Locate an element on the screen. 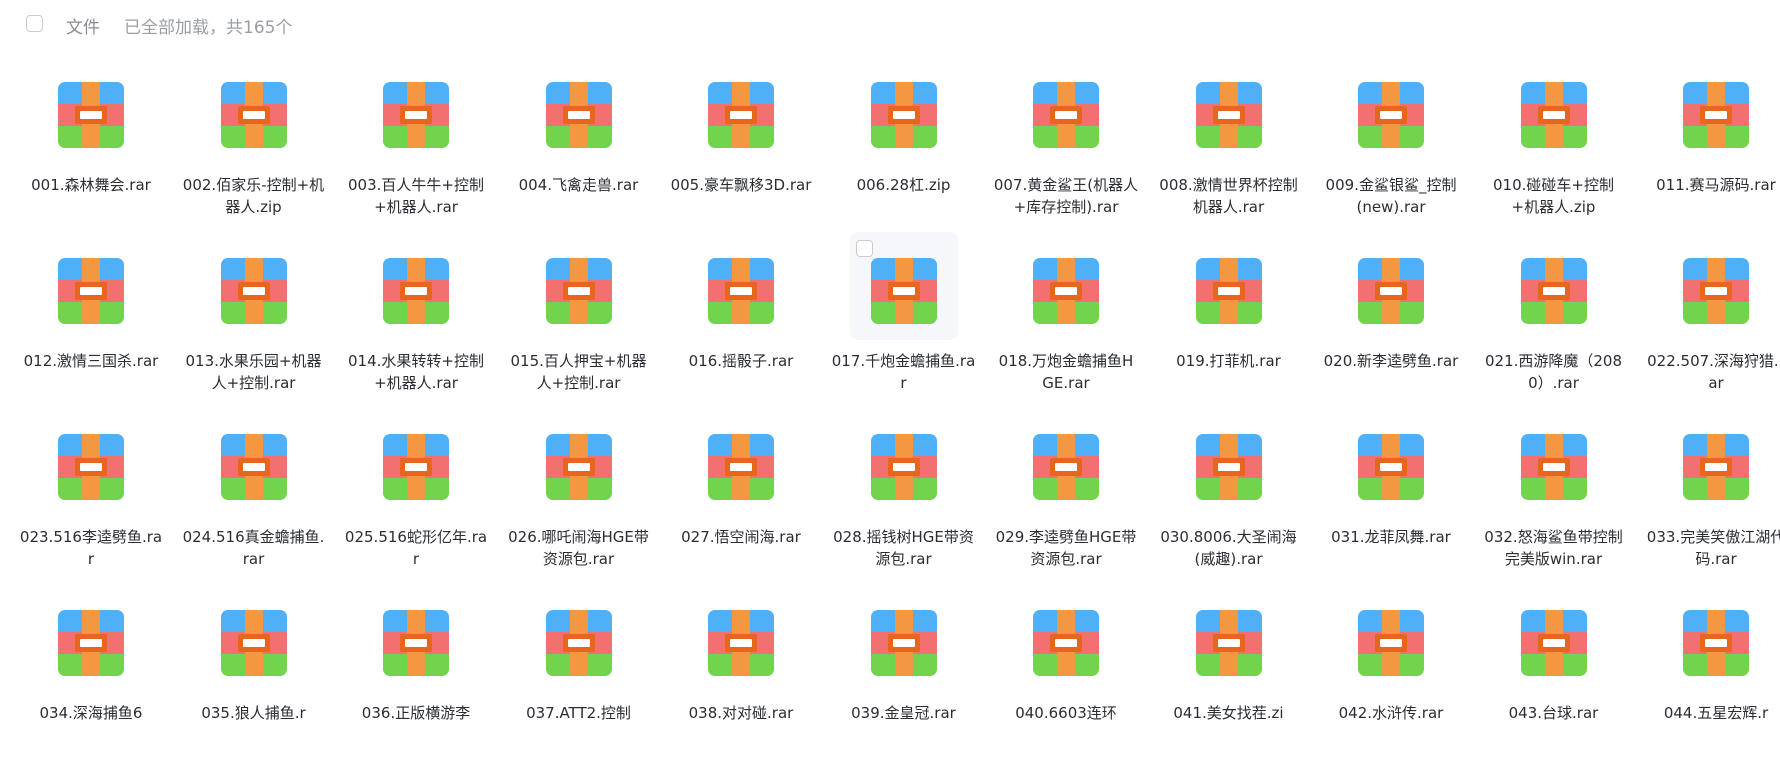 The width and height of the screenshot is (1780, 760). file-name: 042.水浒传.rar is located at coordinates (1391, 713).